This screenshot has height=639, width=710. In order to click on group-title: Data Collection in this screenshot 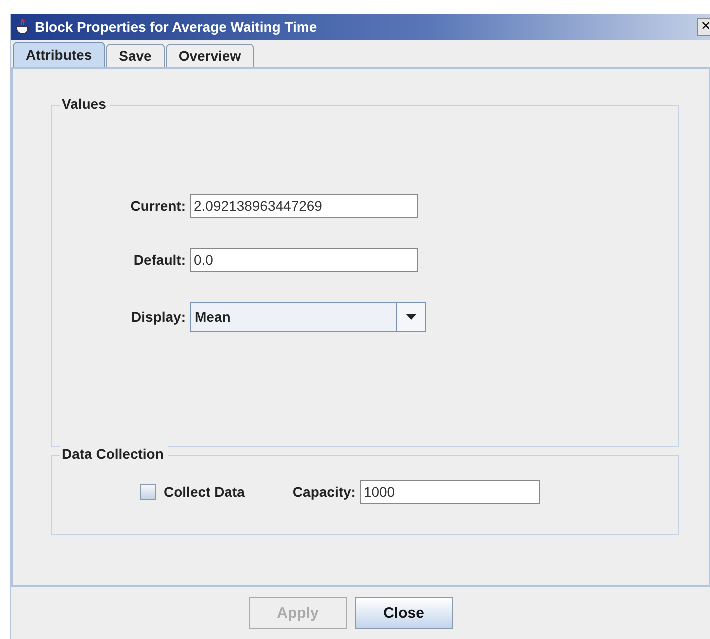, I will do `click(114, 454)`.